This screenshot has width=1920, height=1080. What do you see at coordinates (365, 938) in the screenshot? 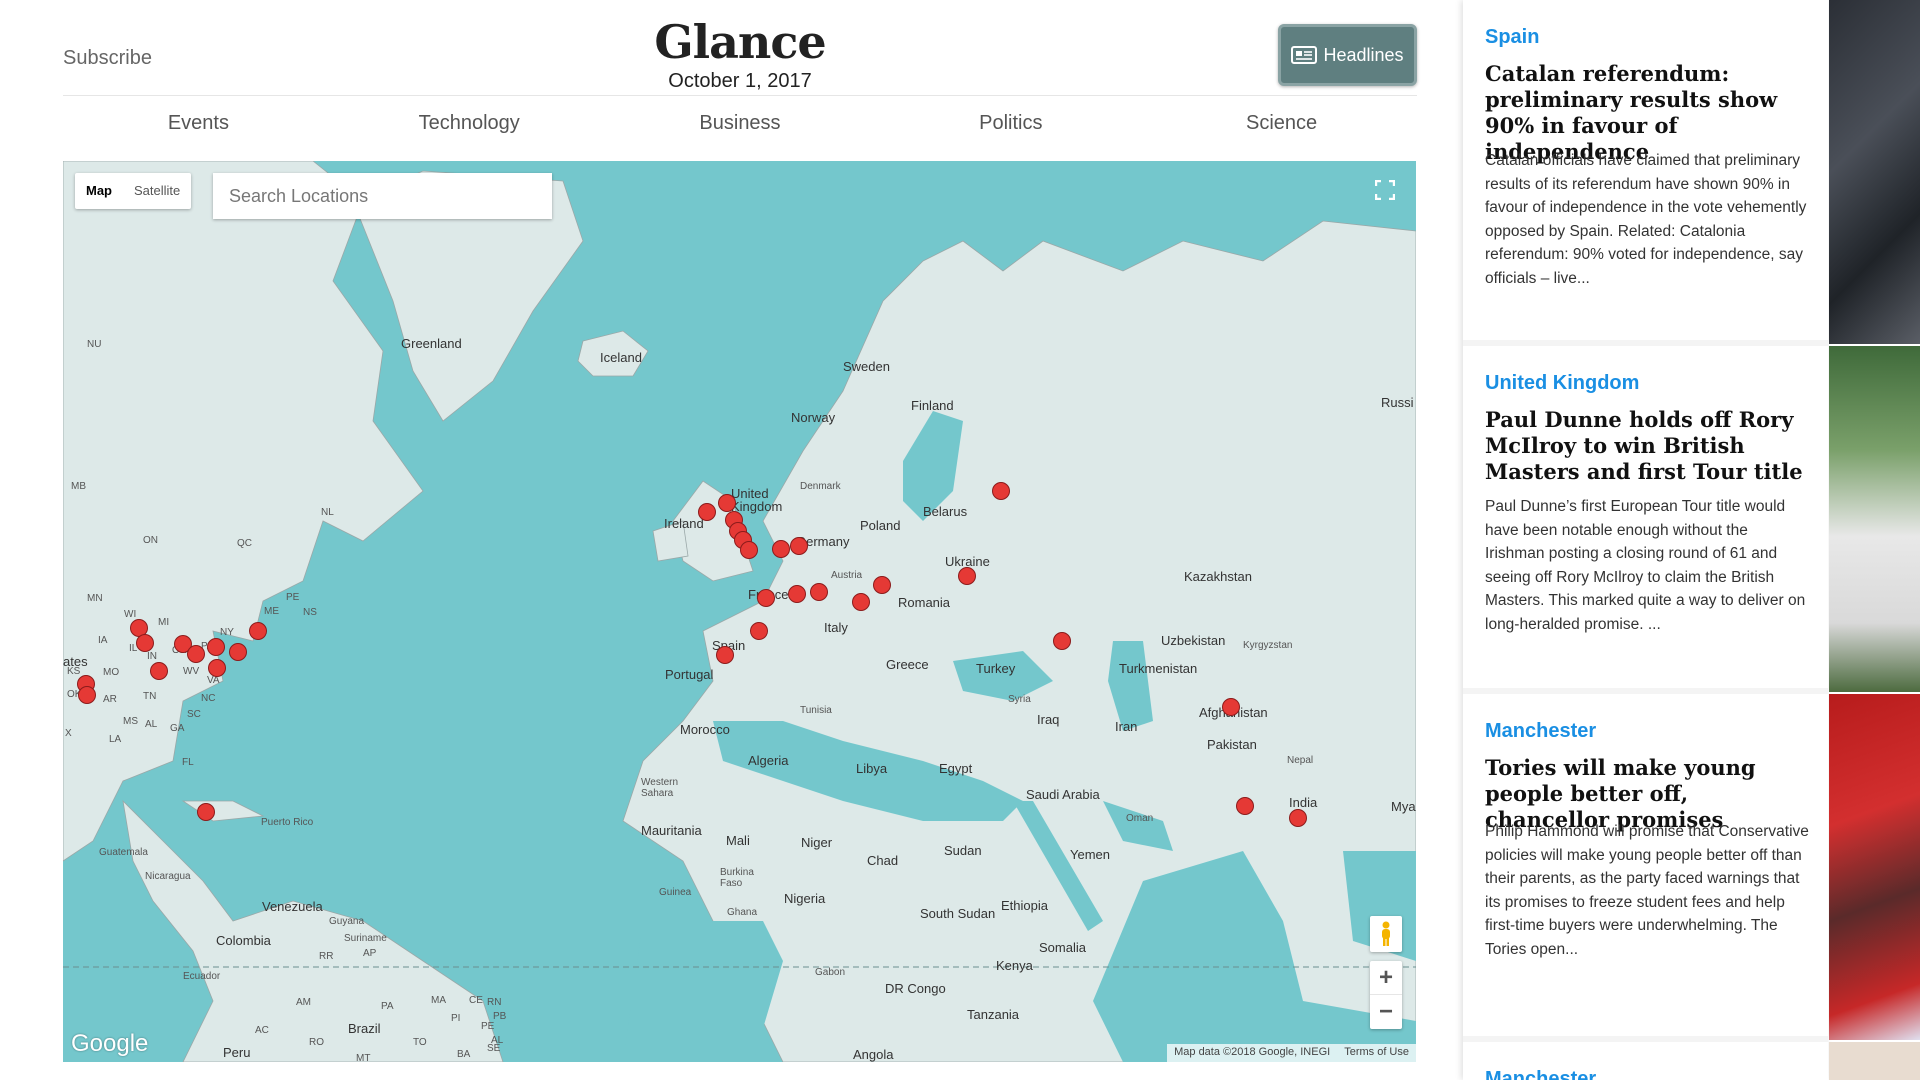
I see `label-suriname: Suriname` at bounding box center [365, 938].